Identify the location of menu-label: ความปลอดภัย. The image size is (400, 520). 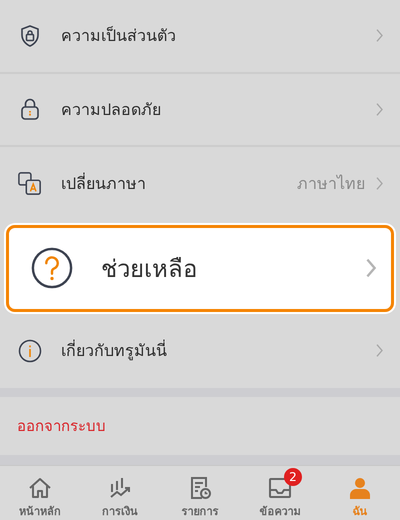
(111, 109).